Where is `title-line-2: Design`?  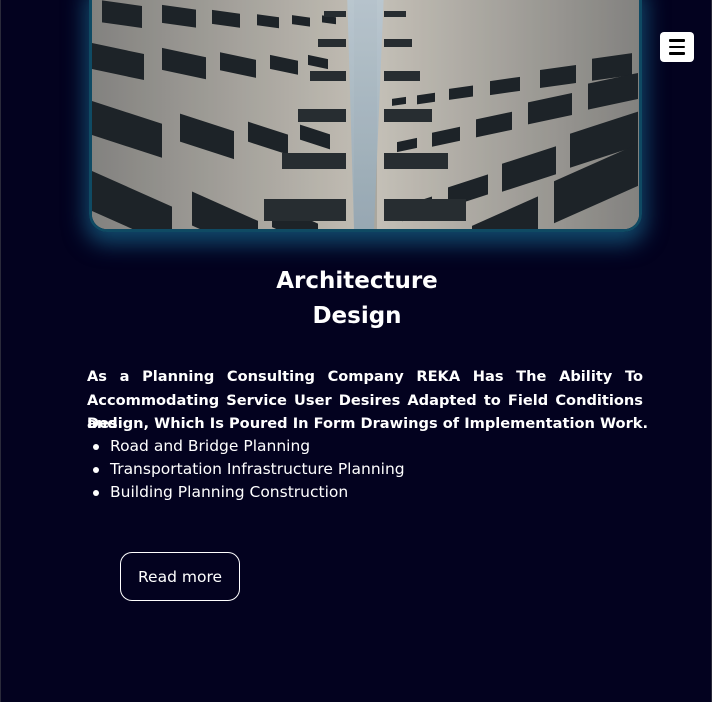 title-line-2: Design is located at coordinates (357, 316).